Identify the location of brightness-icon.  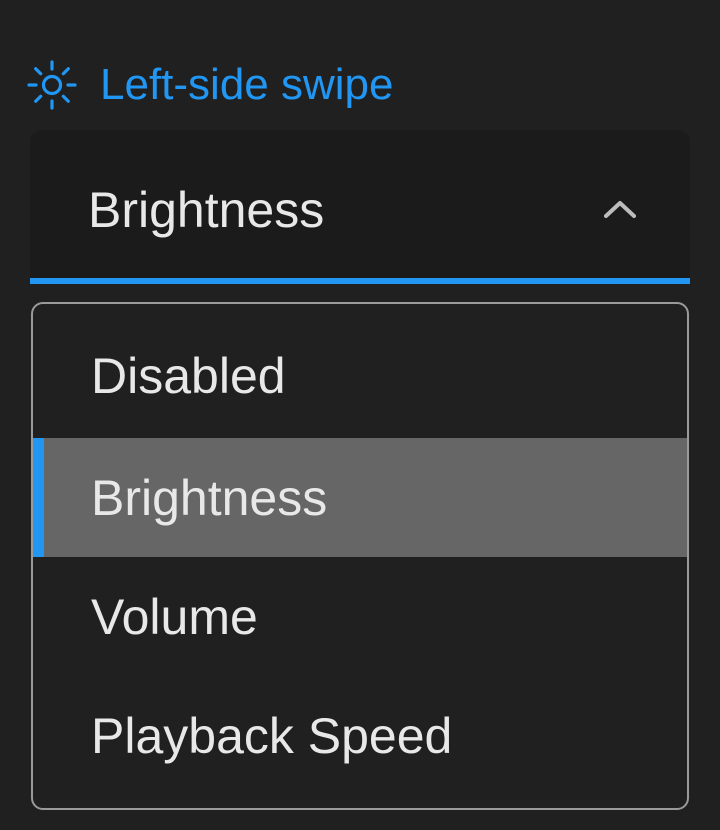
(52, 85).